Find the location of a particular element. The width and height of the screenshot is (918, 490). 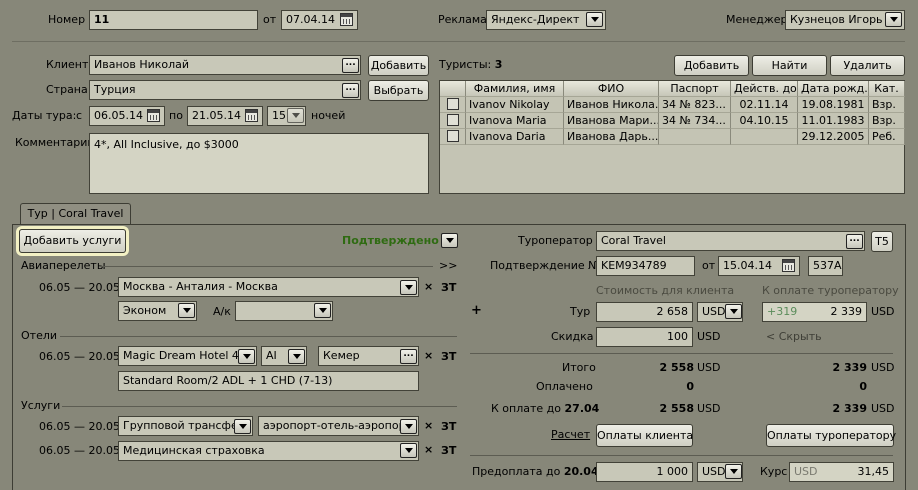

client-field: Иванов Николай is located at coordinates (225, 65).